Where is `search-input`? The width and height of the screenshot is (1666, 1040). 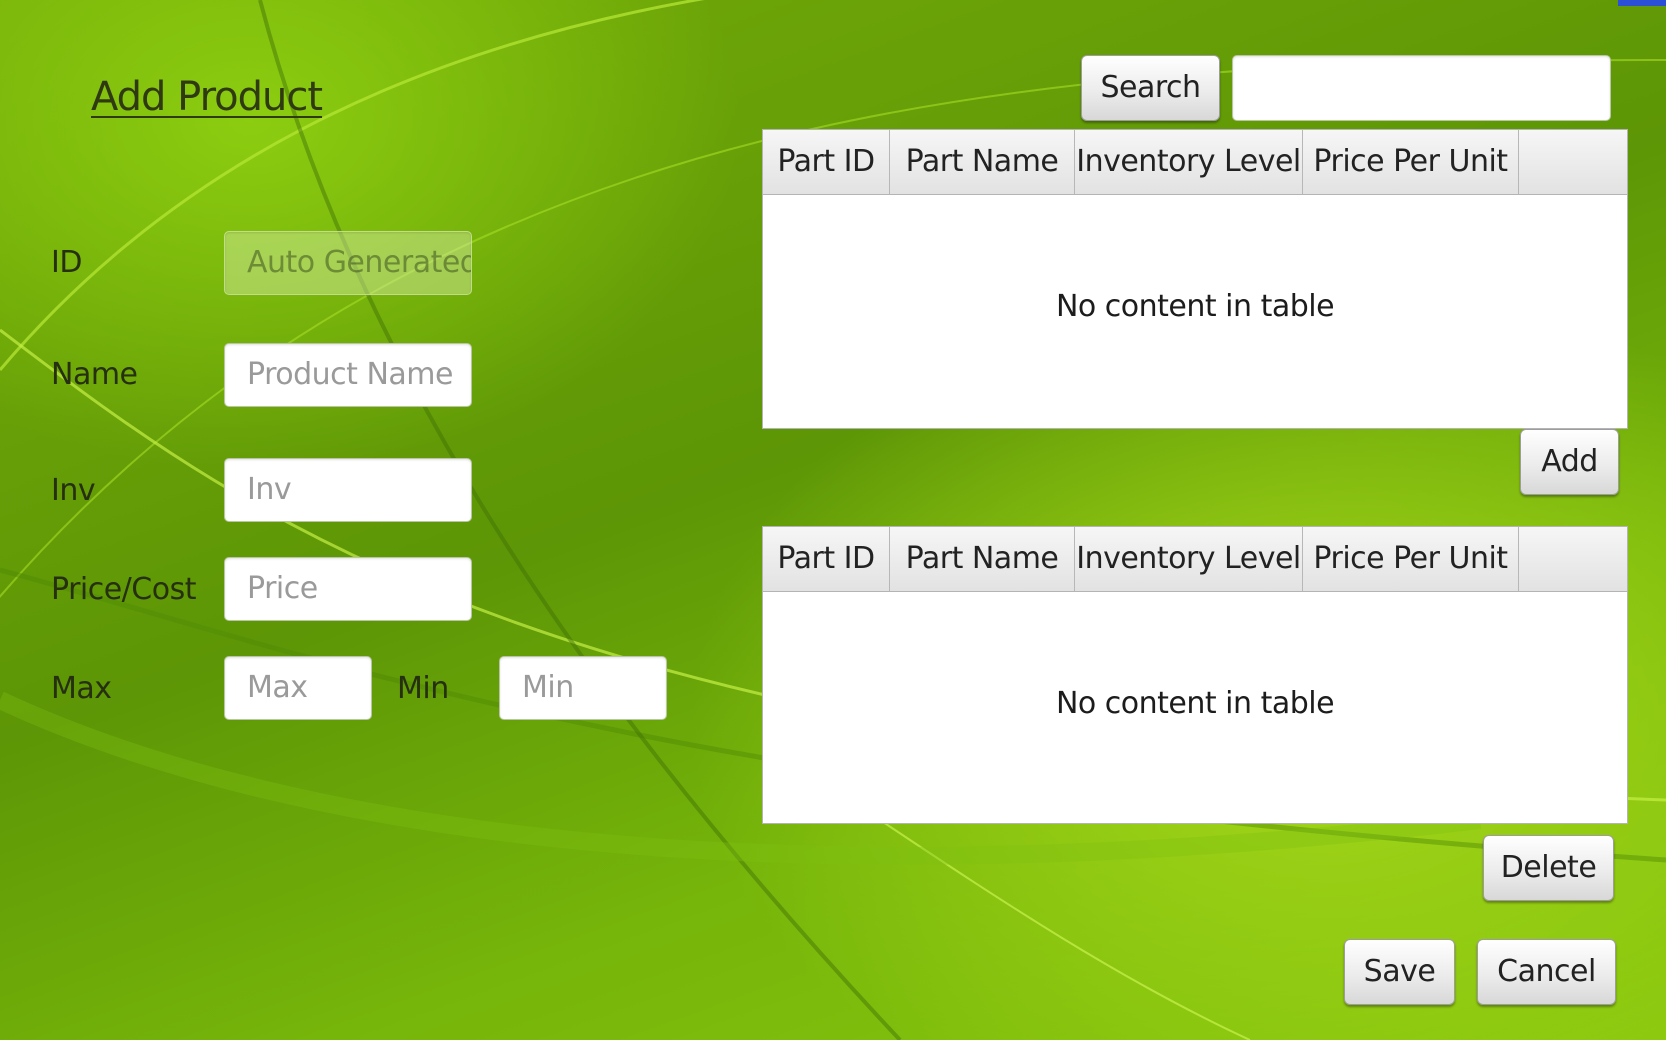
search-input is located at coordinates (1421, 88).